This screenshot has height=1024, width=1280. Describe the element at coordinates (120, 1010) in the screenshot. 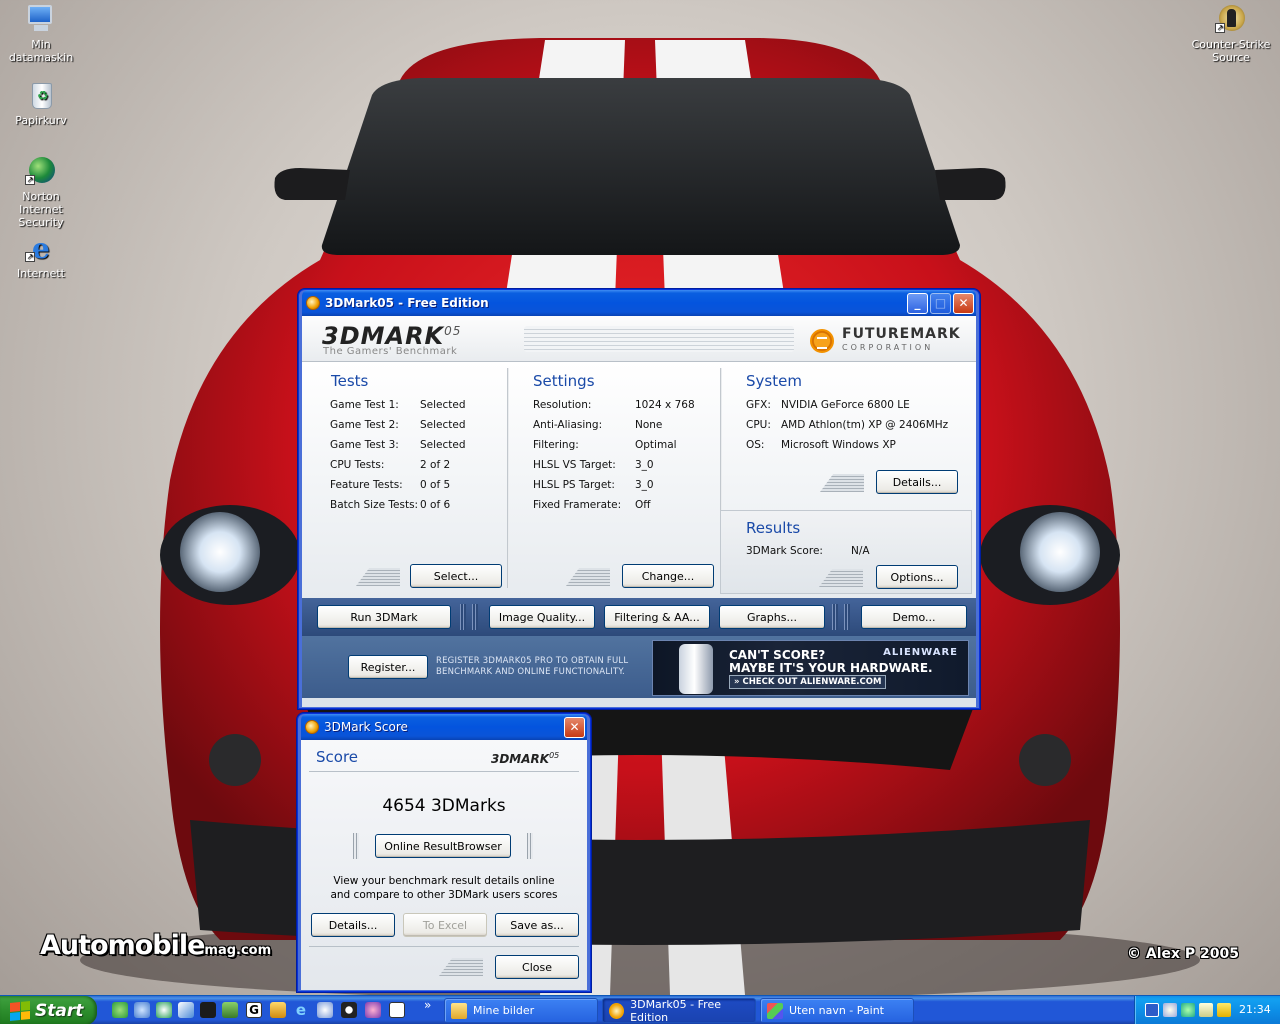

I see `quicklaunch-norton-icon` at that location.